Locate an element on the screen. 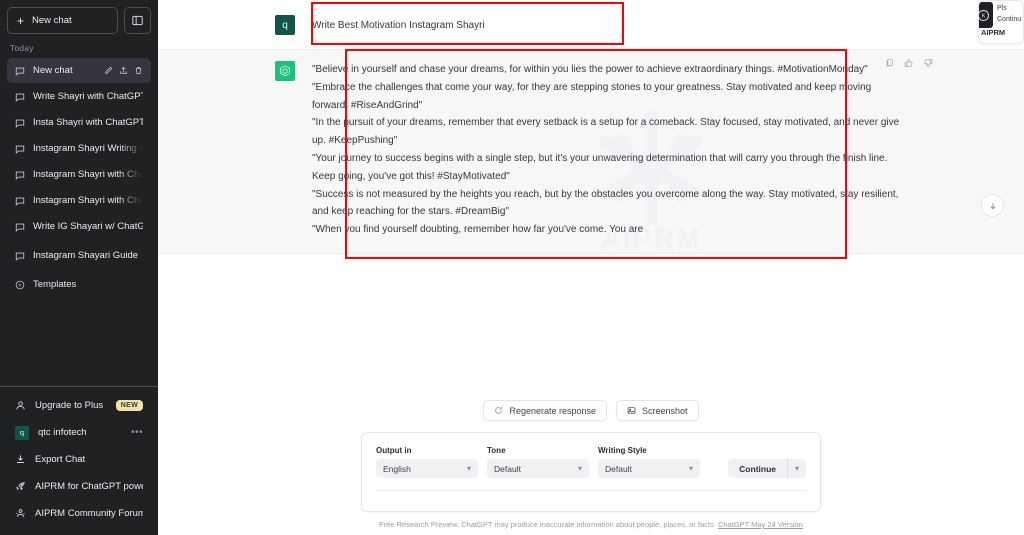 Image resolution: width=1024 pixels, height=535 pixels. share-icon is located at coordinates (123, 70).